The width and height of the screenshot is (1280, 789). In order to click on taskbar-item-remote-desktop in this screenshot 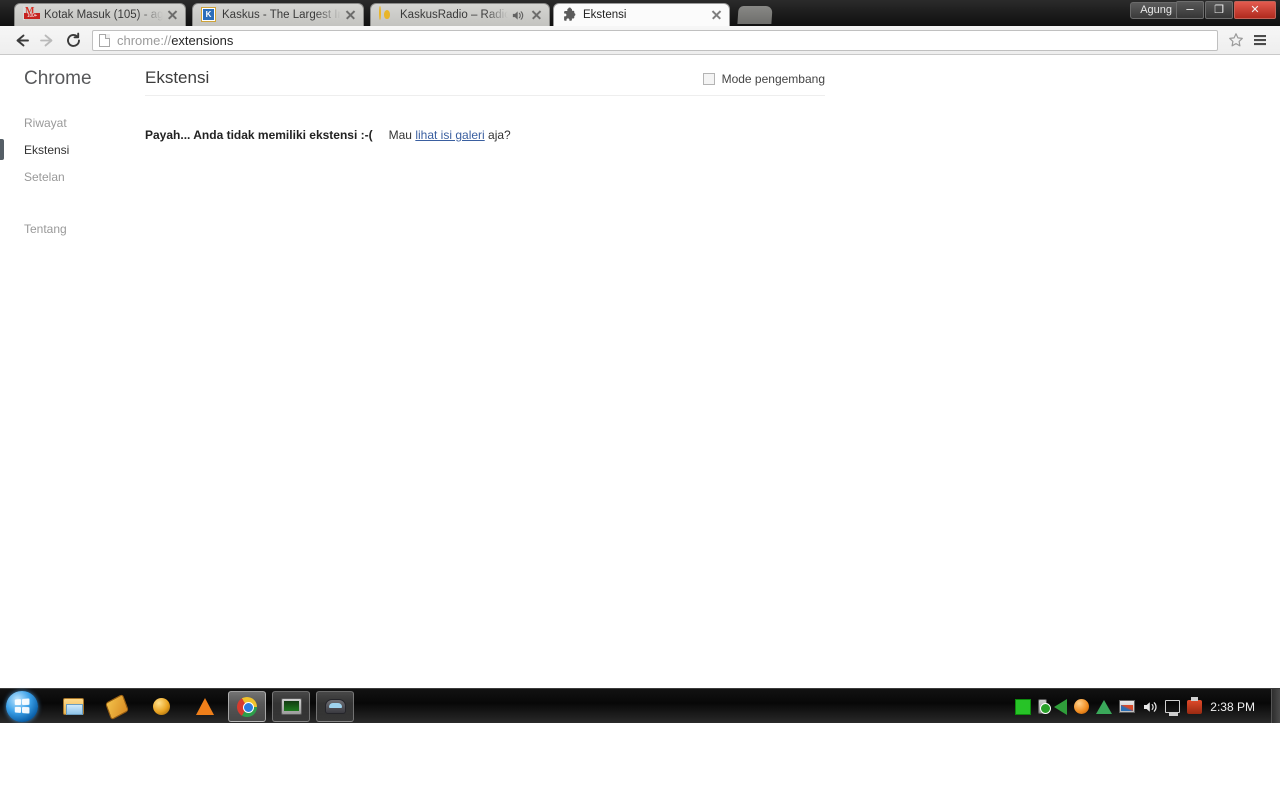, I will do `click(291, 706)`.